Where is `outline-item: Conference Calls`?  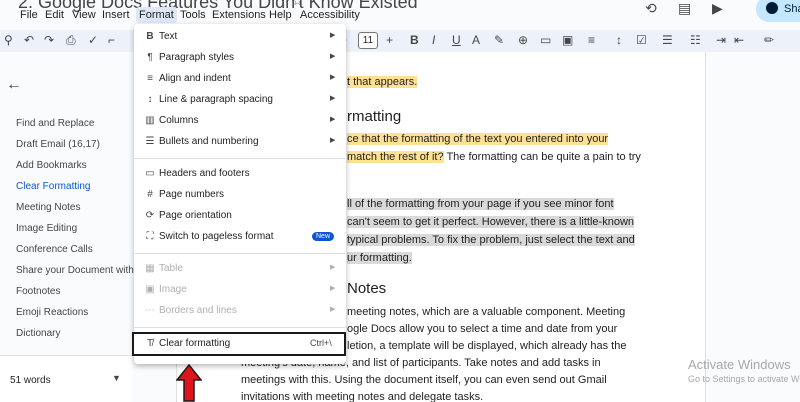 outline-item: Conference Calls is located at coordinates (76, 249).